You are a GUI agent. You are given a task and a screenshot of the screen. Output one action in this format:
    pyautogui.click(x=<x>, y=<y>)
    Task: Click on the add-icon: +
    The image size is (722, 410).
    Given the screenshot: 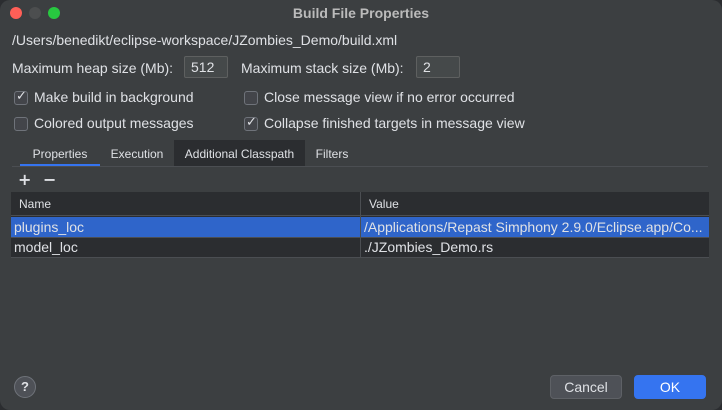 What is the action you would take?
    pyautogui.click(x=24, y=179)
    